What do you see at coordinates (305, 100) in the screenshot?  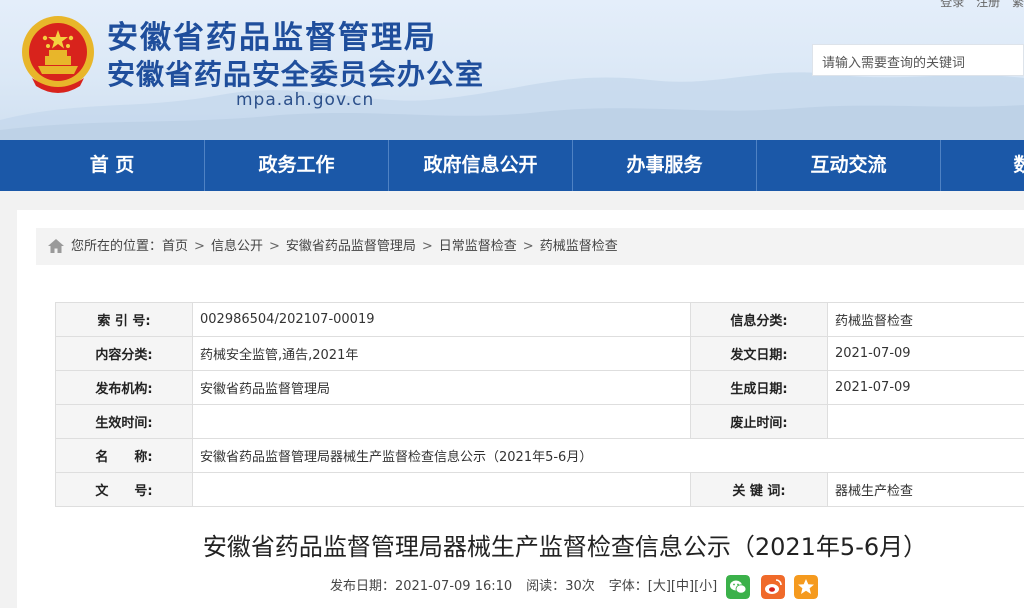 I see `site-domain: mpa.ah.gov.cn` at bounding box center [305, 100].